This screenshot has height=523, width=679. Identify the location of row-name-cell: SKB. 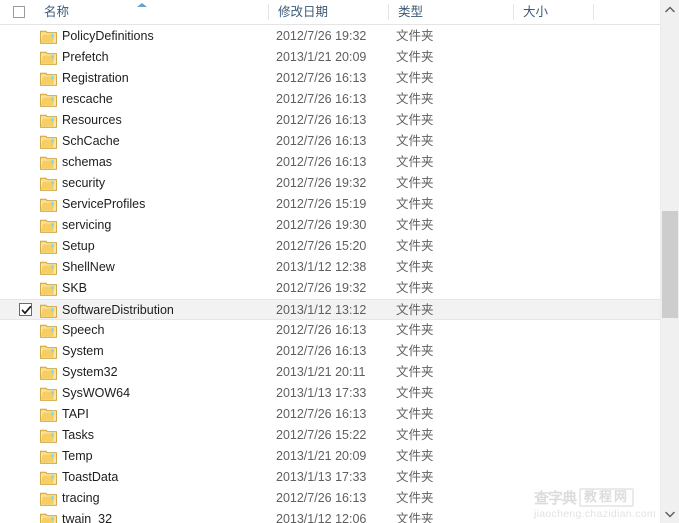
(75, 288).